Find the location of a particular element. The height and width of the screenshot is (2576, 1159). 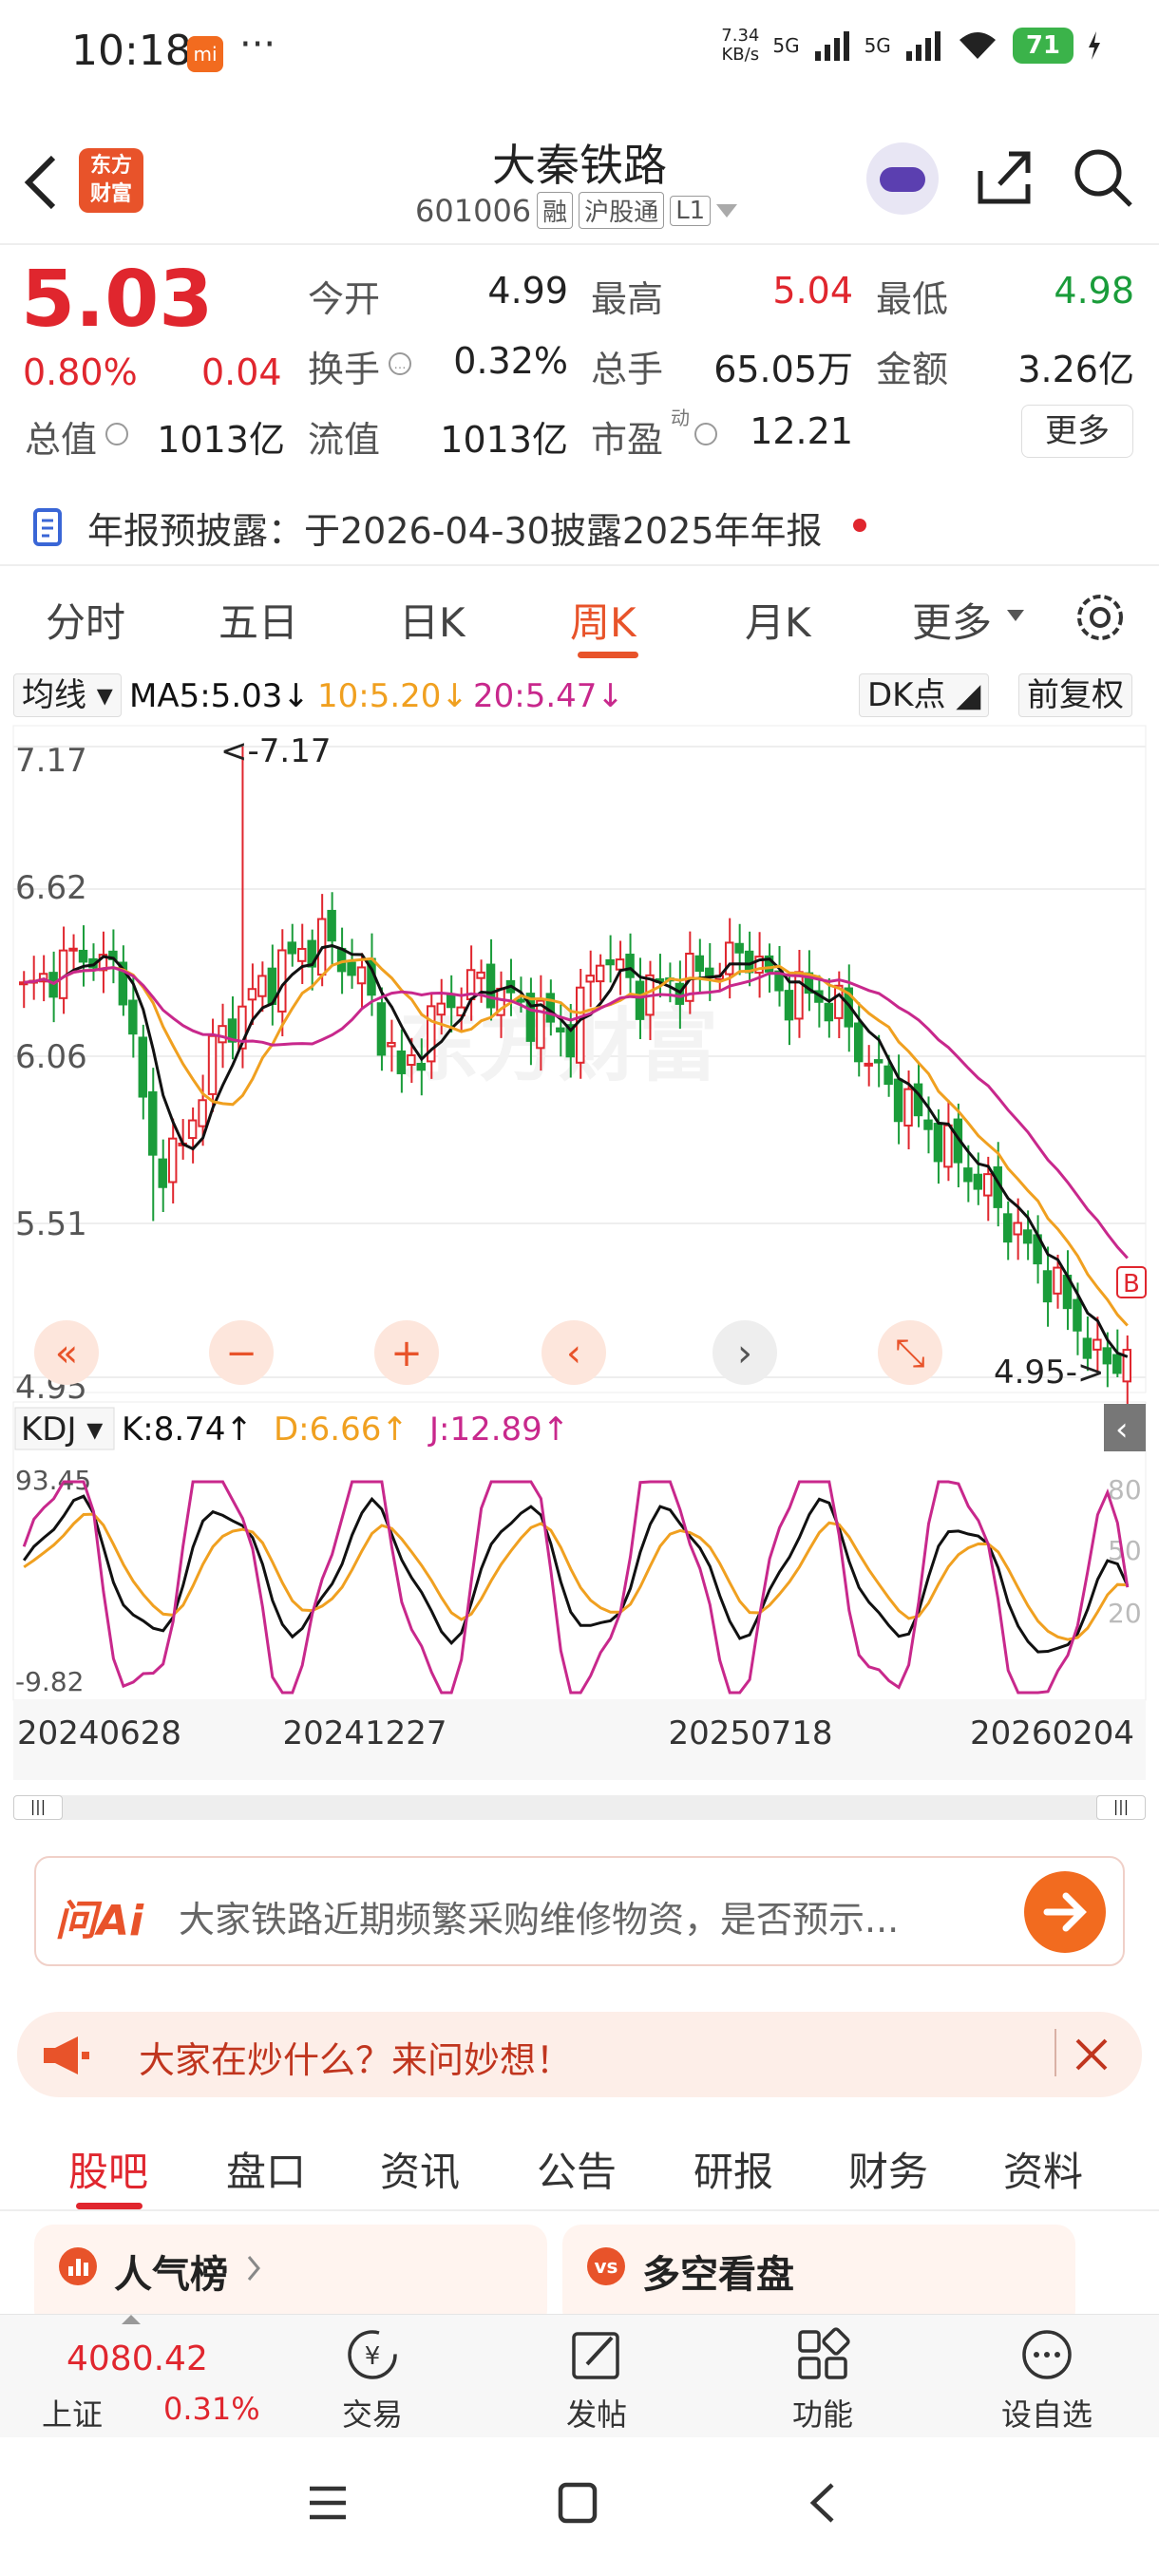

fullscreen-icon: ⤡ is located at coordinates (910, 1353).